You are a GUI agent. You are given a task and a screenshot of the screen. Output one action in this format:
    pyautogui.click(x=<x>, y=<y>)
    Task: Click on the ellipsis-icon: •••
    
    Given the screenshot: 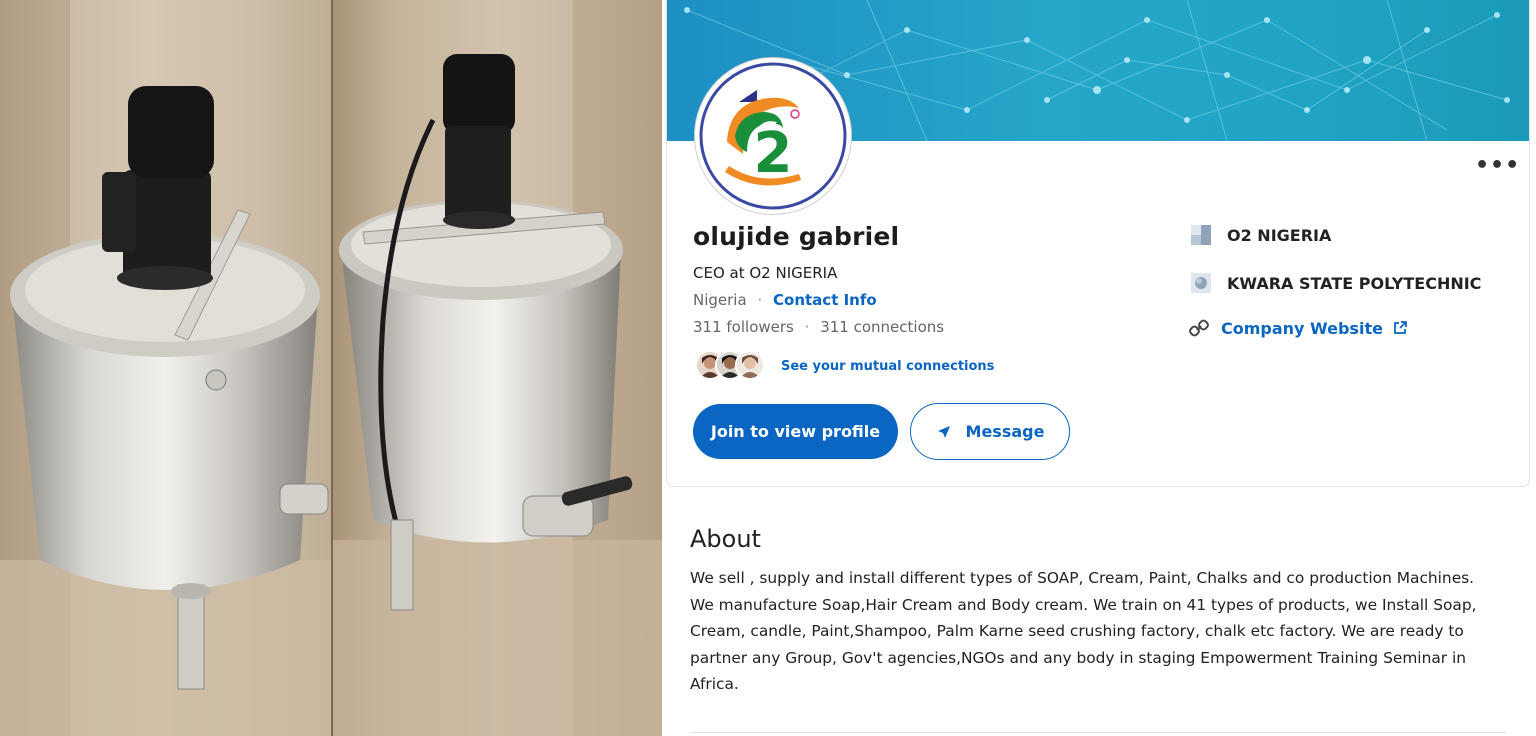 What is the action you would take?
    pyautogui.click(x=1498, y=165)
    